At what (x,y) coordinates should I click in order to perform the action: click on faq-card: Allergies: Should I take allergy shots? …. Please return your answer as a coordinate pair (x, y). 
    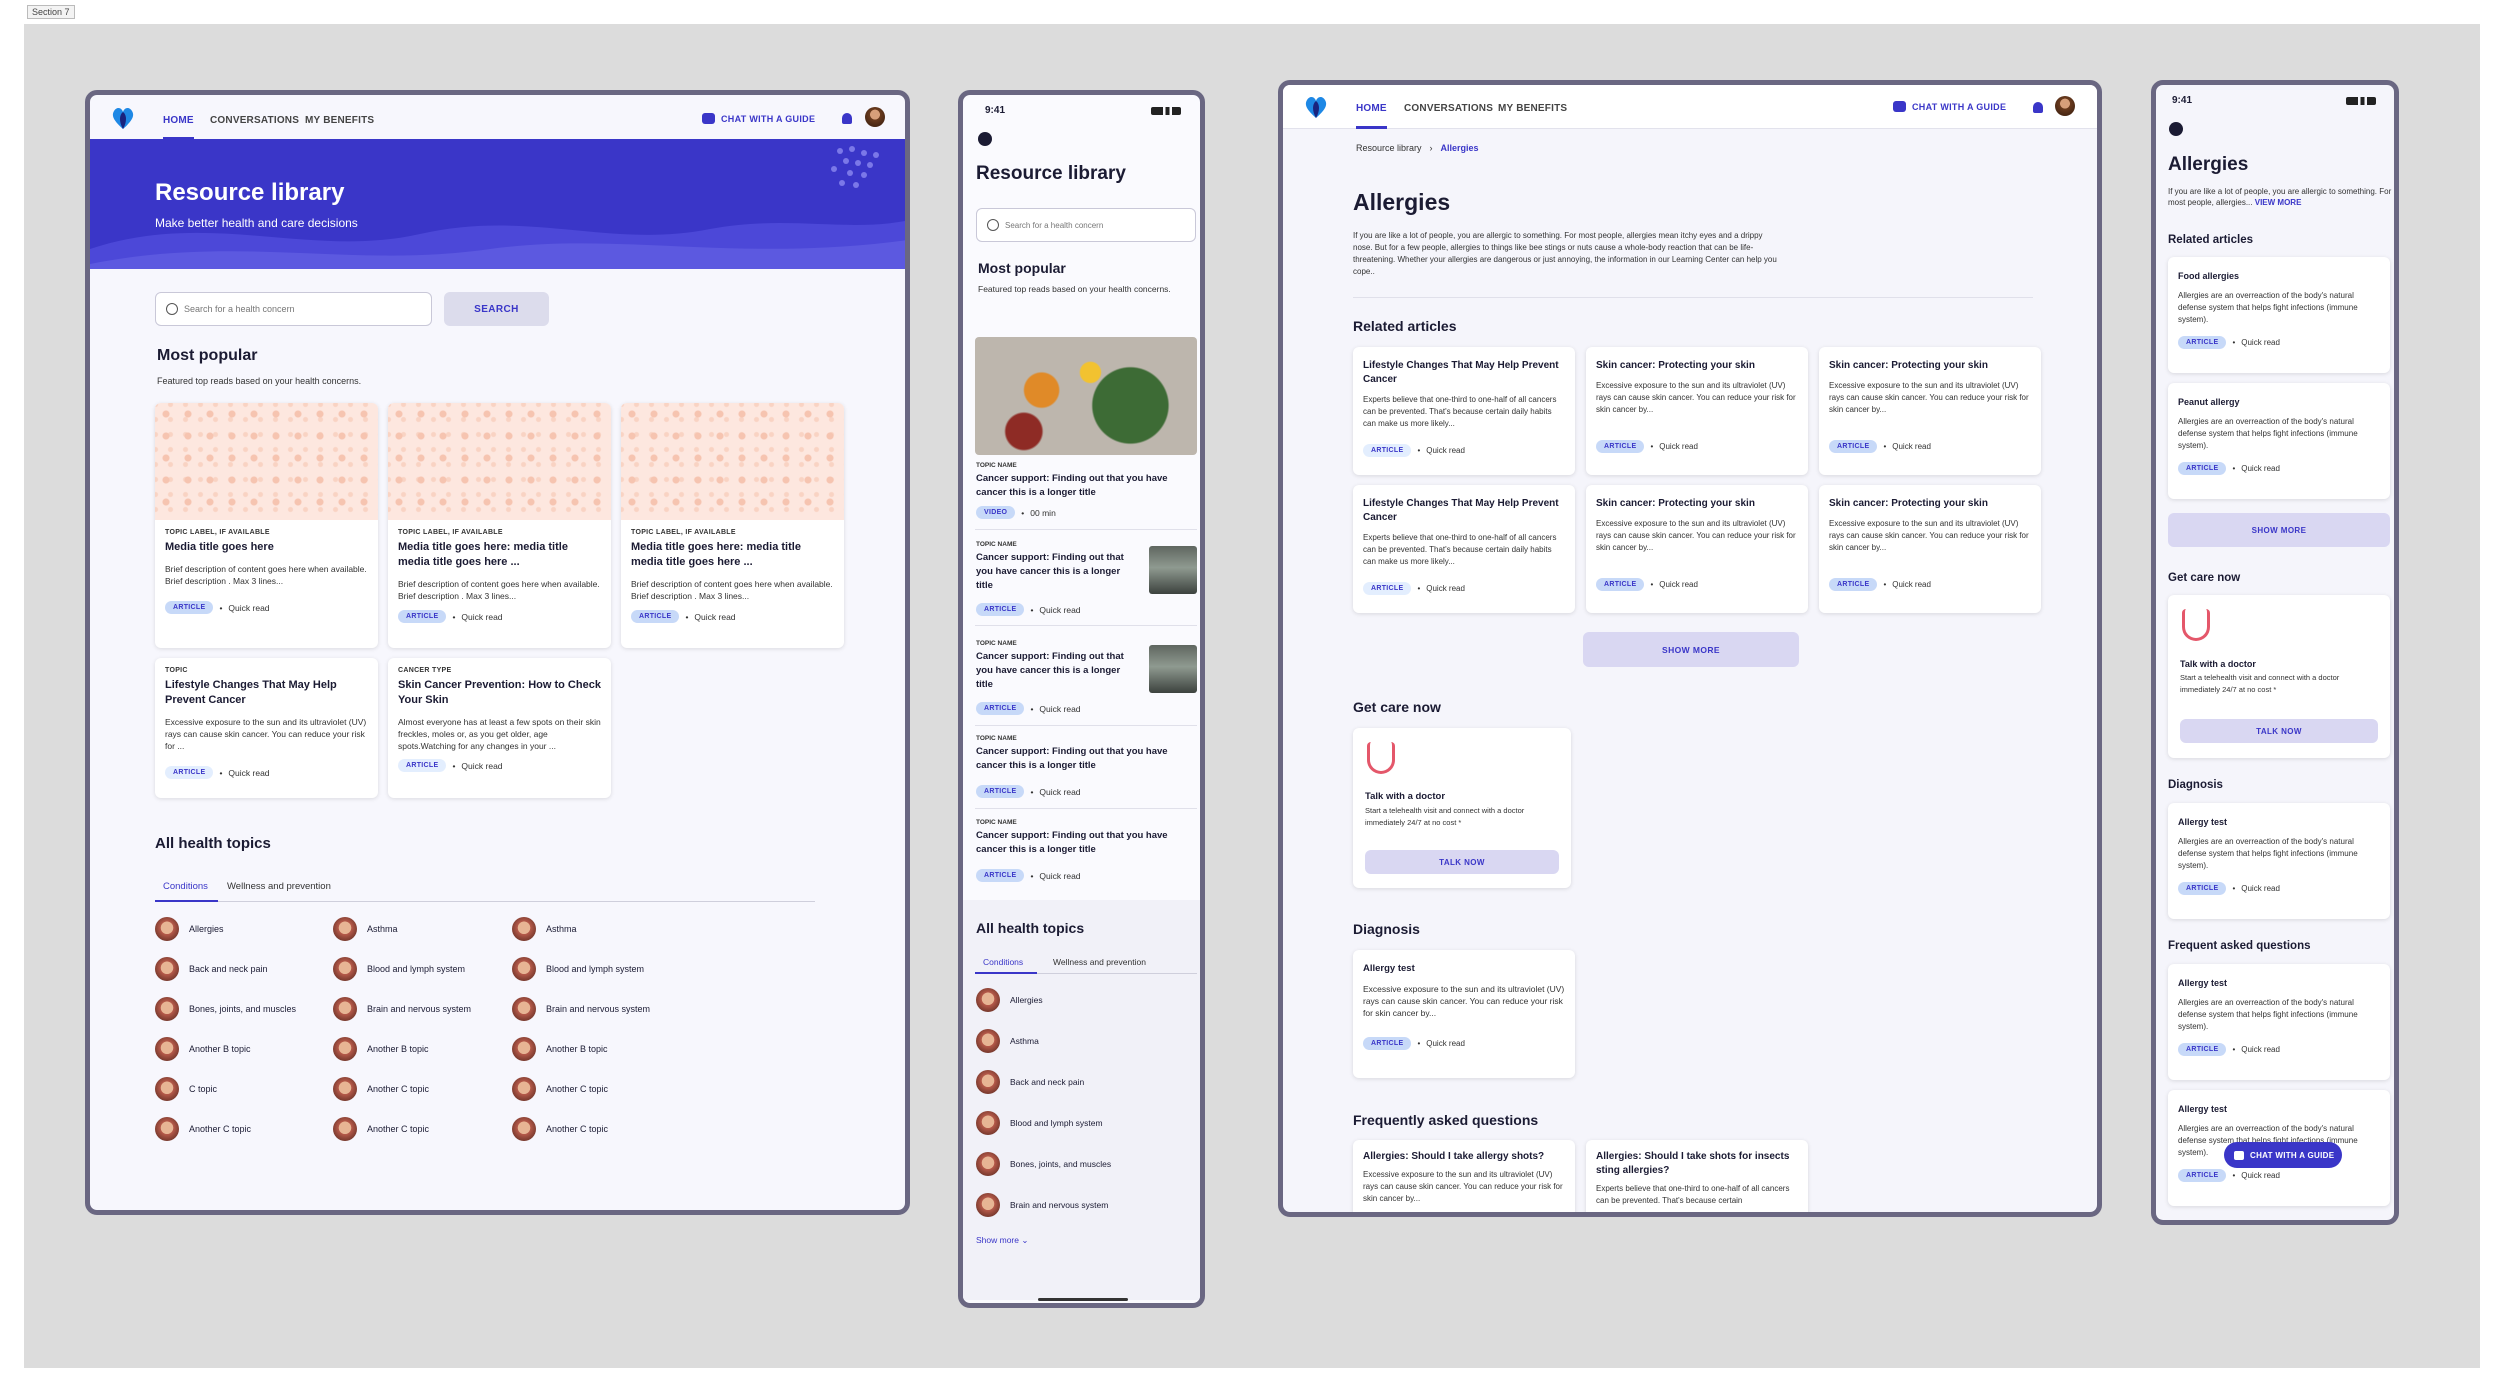
    Looking at the image, I should click on (1464, 1176).